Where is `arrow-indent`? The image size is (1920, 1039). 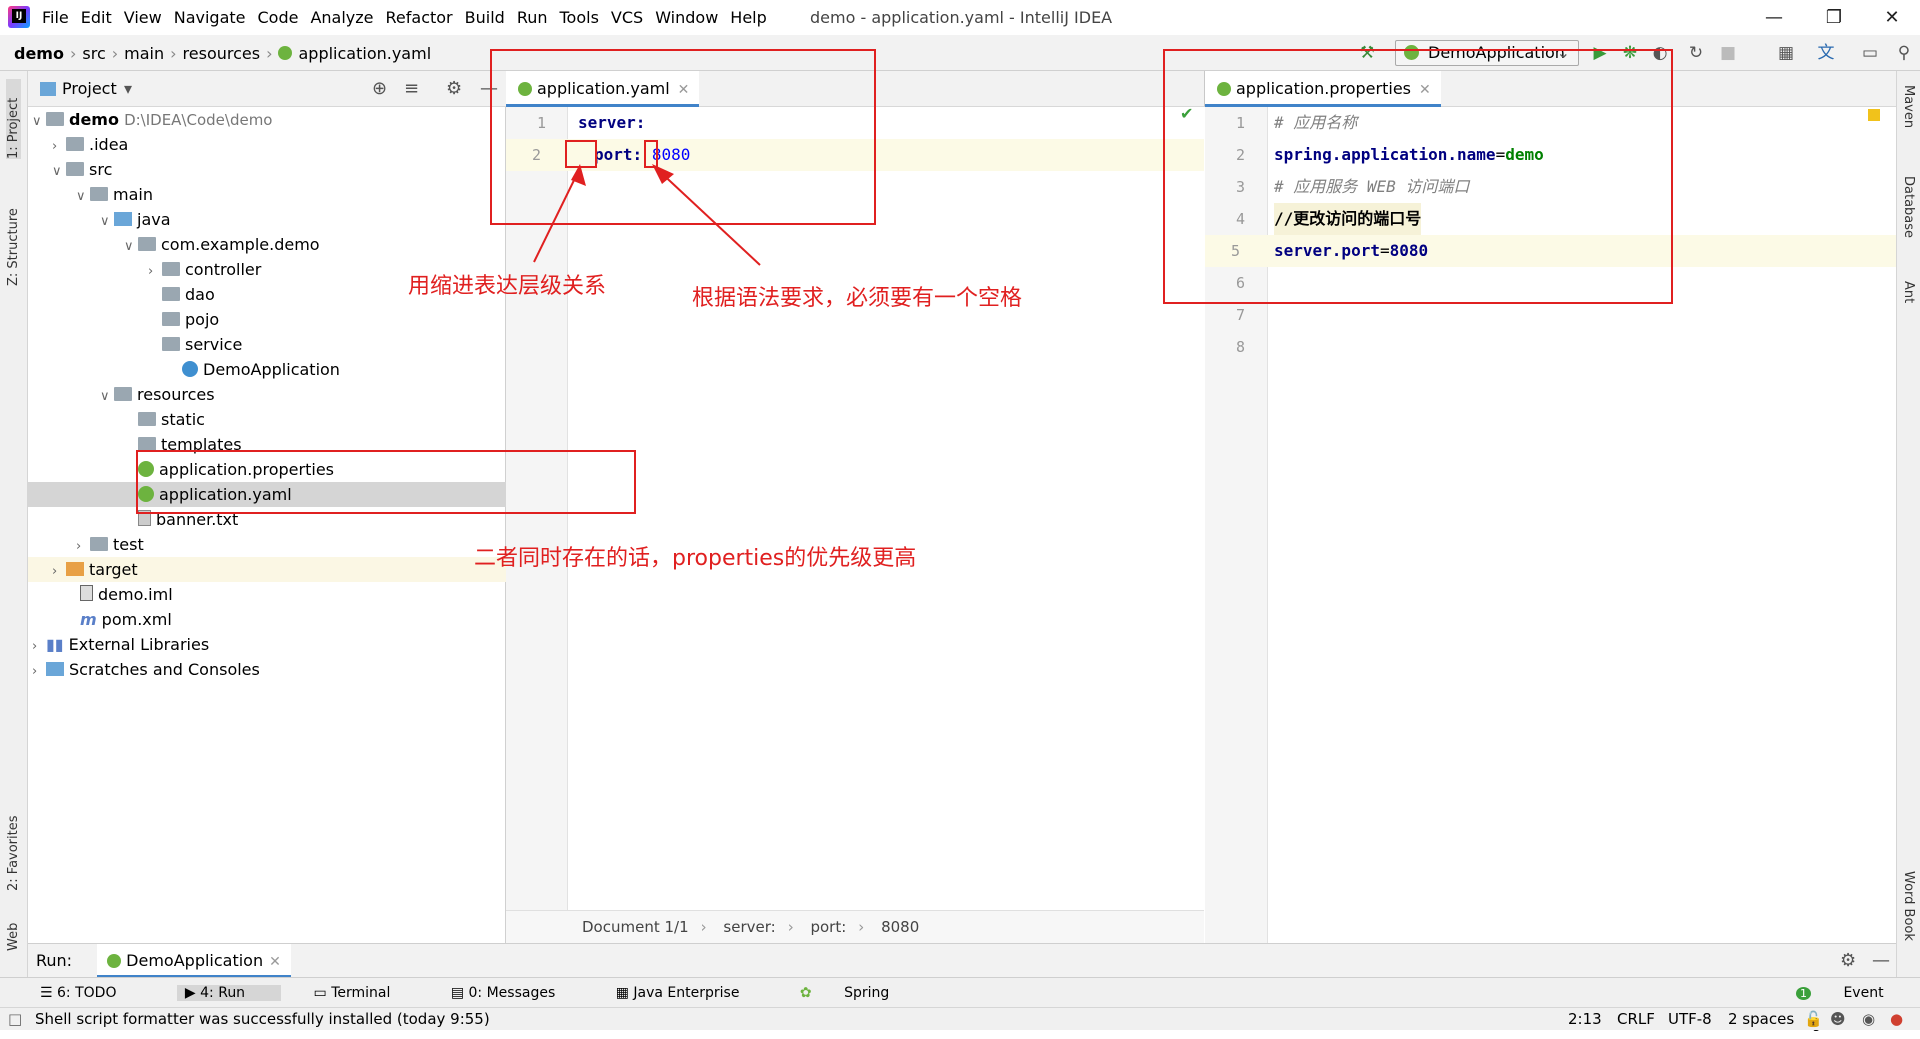
arrow-indent is located at coordinates (557, 215).